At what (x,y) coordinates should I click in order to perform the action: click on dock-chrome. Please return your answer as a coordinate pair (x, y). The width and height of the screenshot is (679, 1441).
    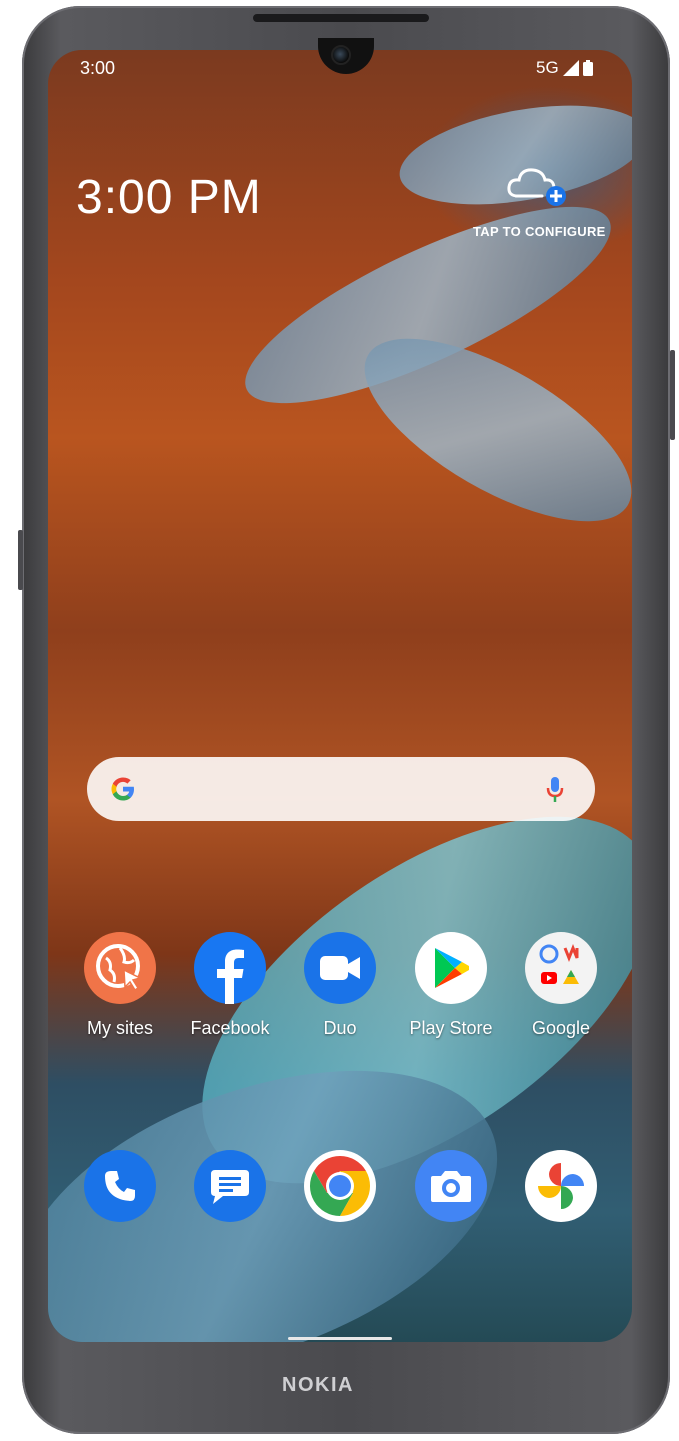
    Looking at the image, I should click on (340, 1186).